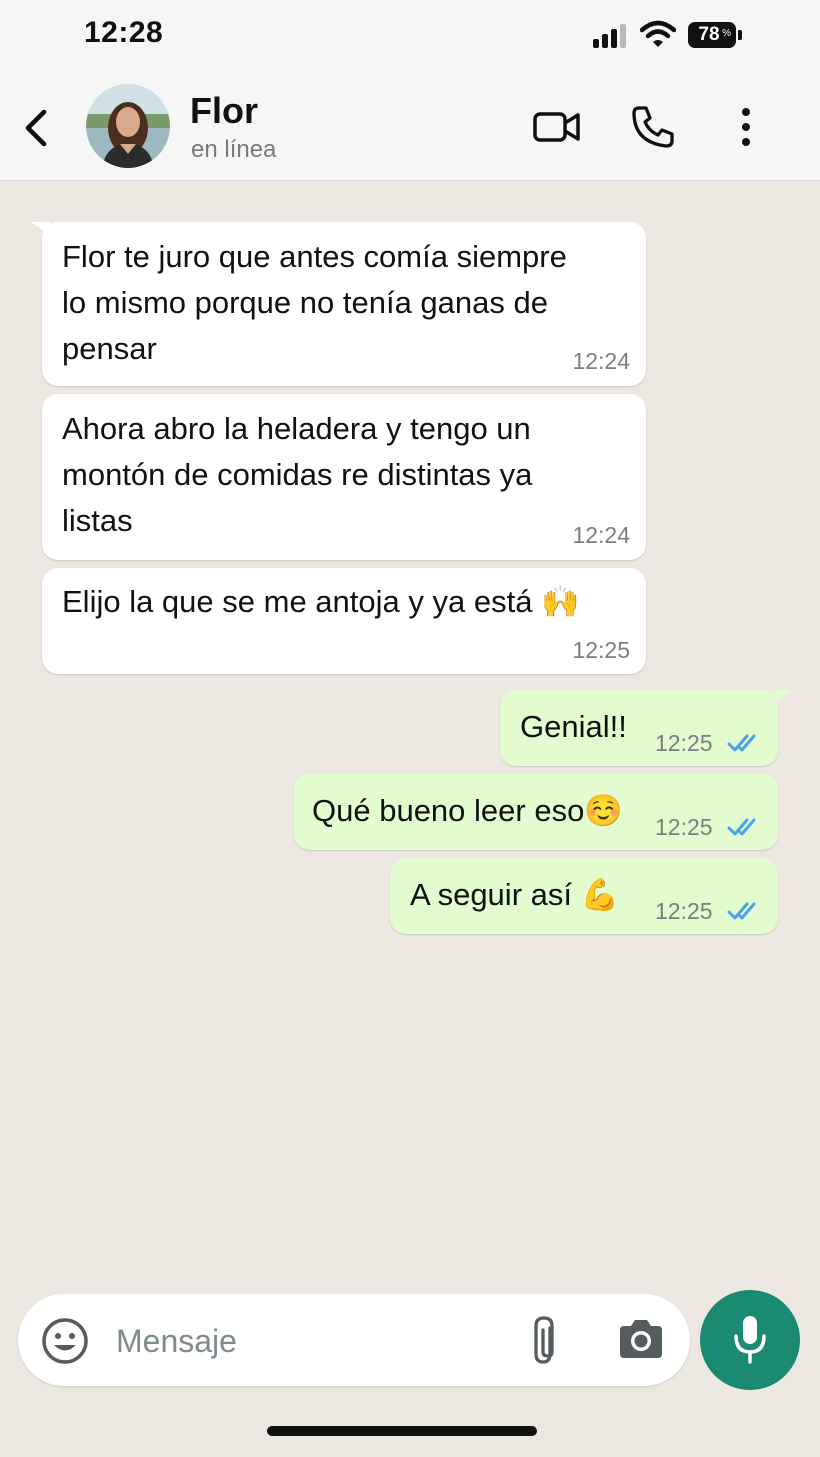 Image resolution: width=820 pixels, height=1457 pixels. What do you see at coordinates (402, 1431) in the screenshot?
I see `home-indicator` at bounding box center [402, 1431].